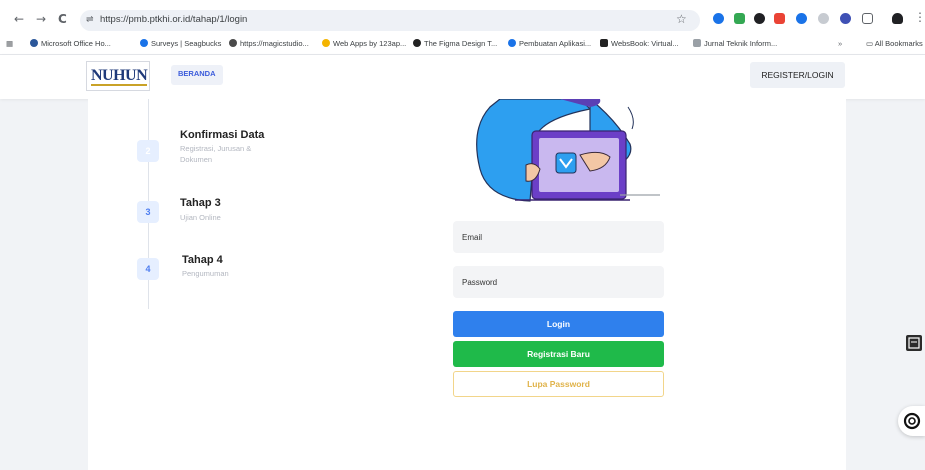 The image size is (925, 470). Describe the element at coordinates (174, 19) in the screenshot. I see `url-text: https://pmb.ptkhi.or.id/tahap/1/login` at that location.